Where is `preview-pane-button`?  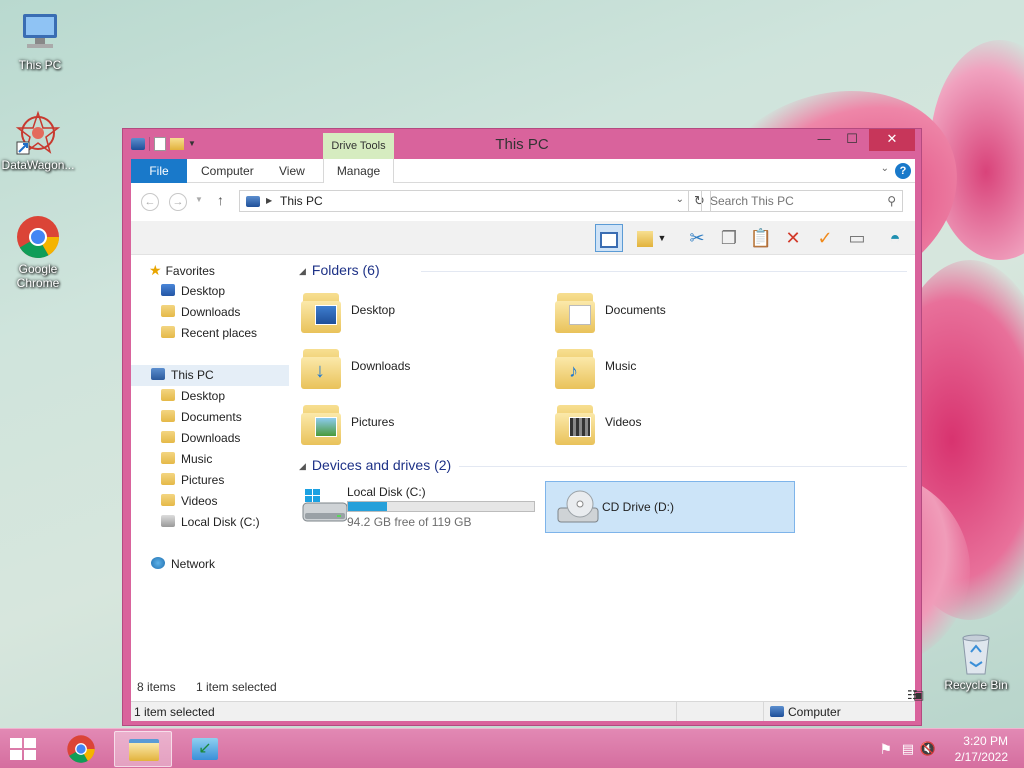 preview-pane-button is located at coordinates (609, 238).